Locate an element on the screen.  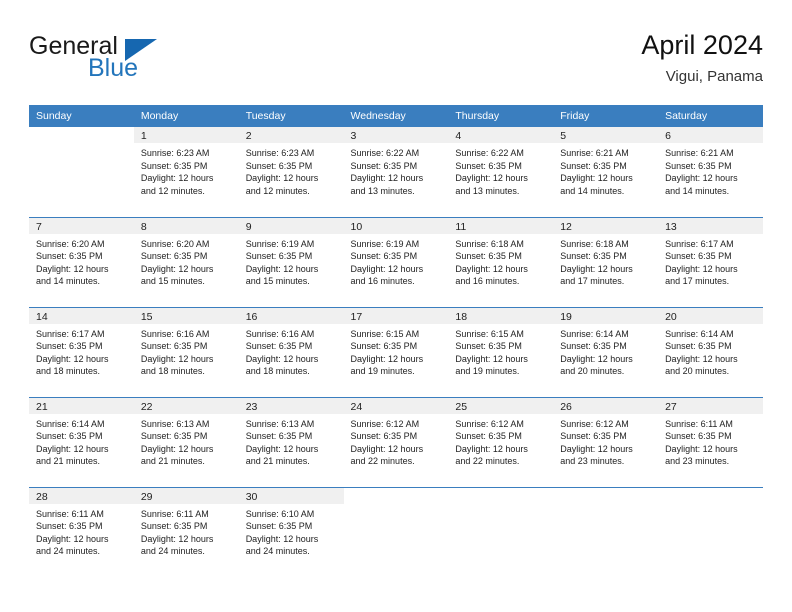
weekday-header-thursday: Thursday is located at coordinates (501, 116).